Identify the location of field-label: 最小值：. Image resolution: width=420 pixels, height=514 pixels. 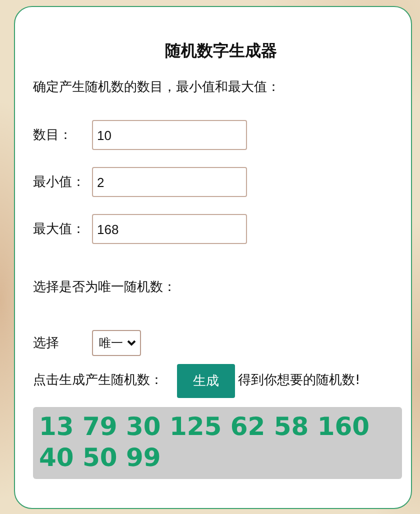
(59, 182).